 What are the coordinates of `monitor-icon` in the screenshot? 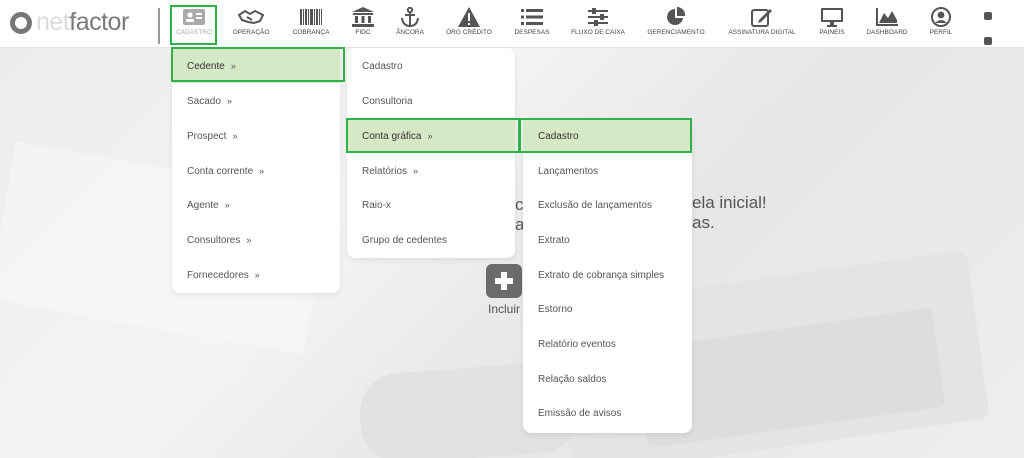 It's located at (832, 17).